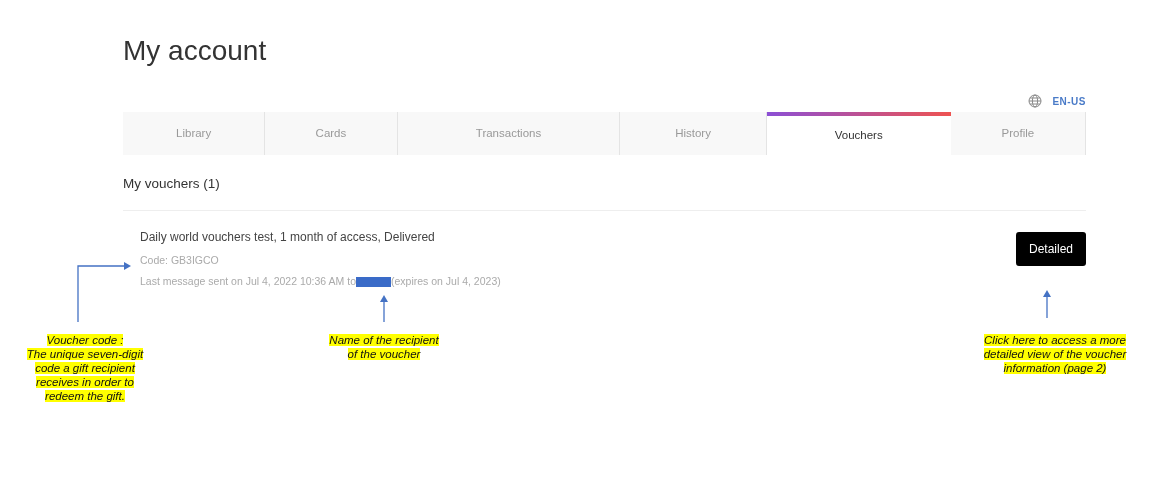  What do you see at coordinates (1050, 249) in the screenshot?
I see `detailed-button: Detailed` at bounding box center [1050, 249].